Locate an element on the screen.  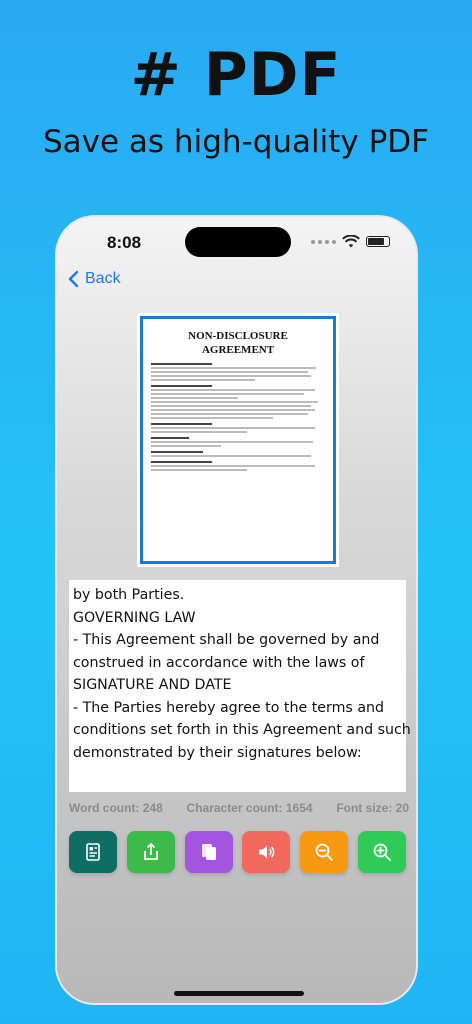
copy-icon is located at coordinates (208, 852).